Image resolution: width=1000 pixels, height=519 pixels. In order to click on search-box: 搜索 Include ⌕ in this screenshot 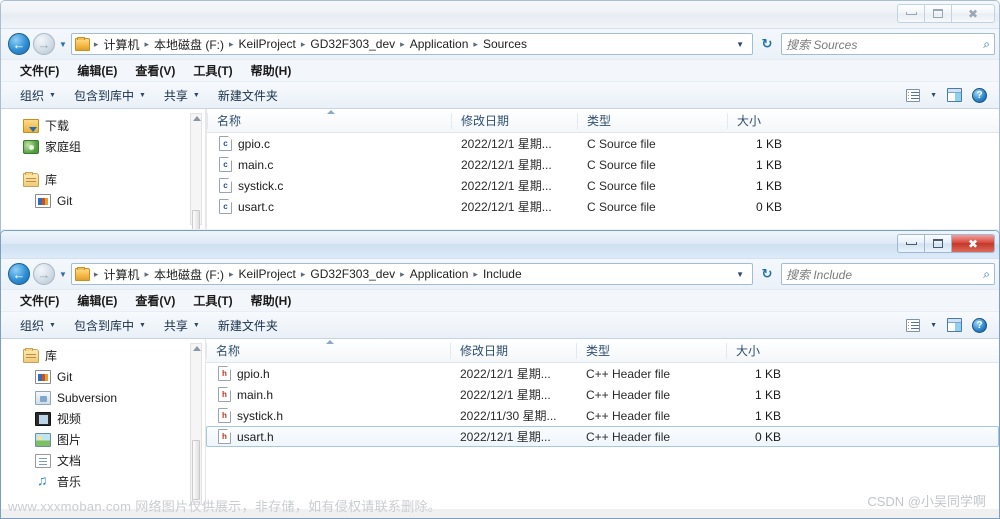, I will do `click(888, 274)`.